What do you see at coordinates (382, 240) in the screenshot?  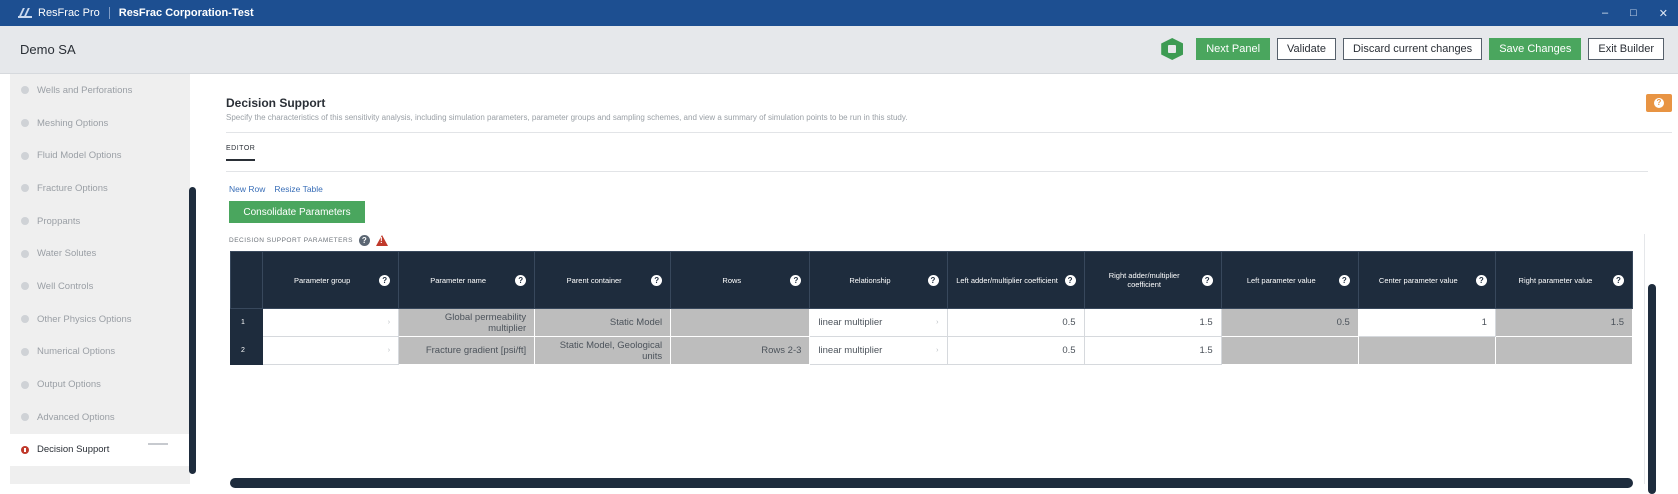 I see `warning-icon` at bounding box center [382, 240].